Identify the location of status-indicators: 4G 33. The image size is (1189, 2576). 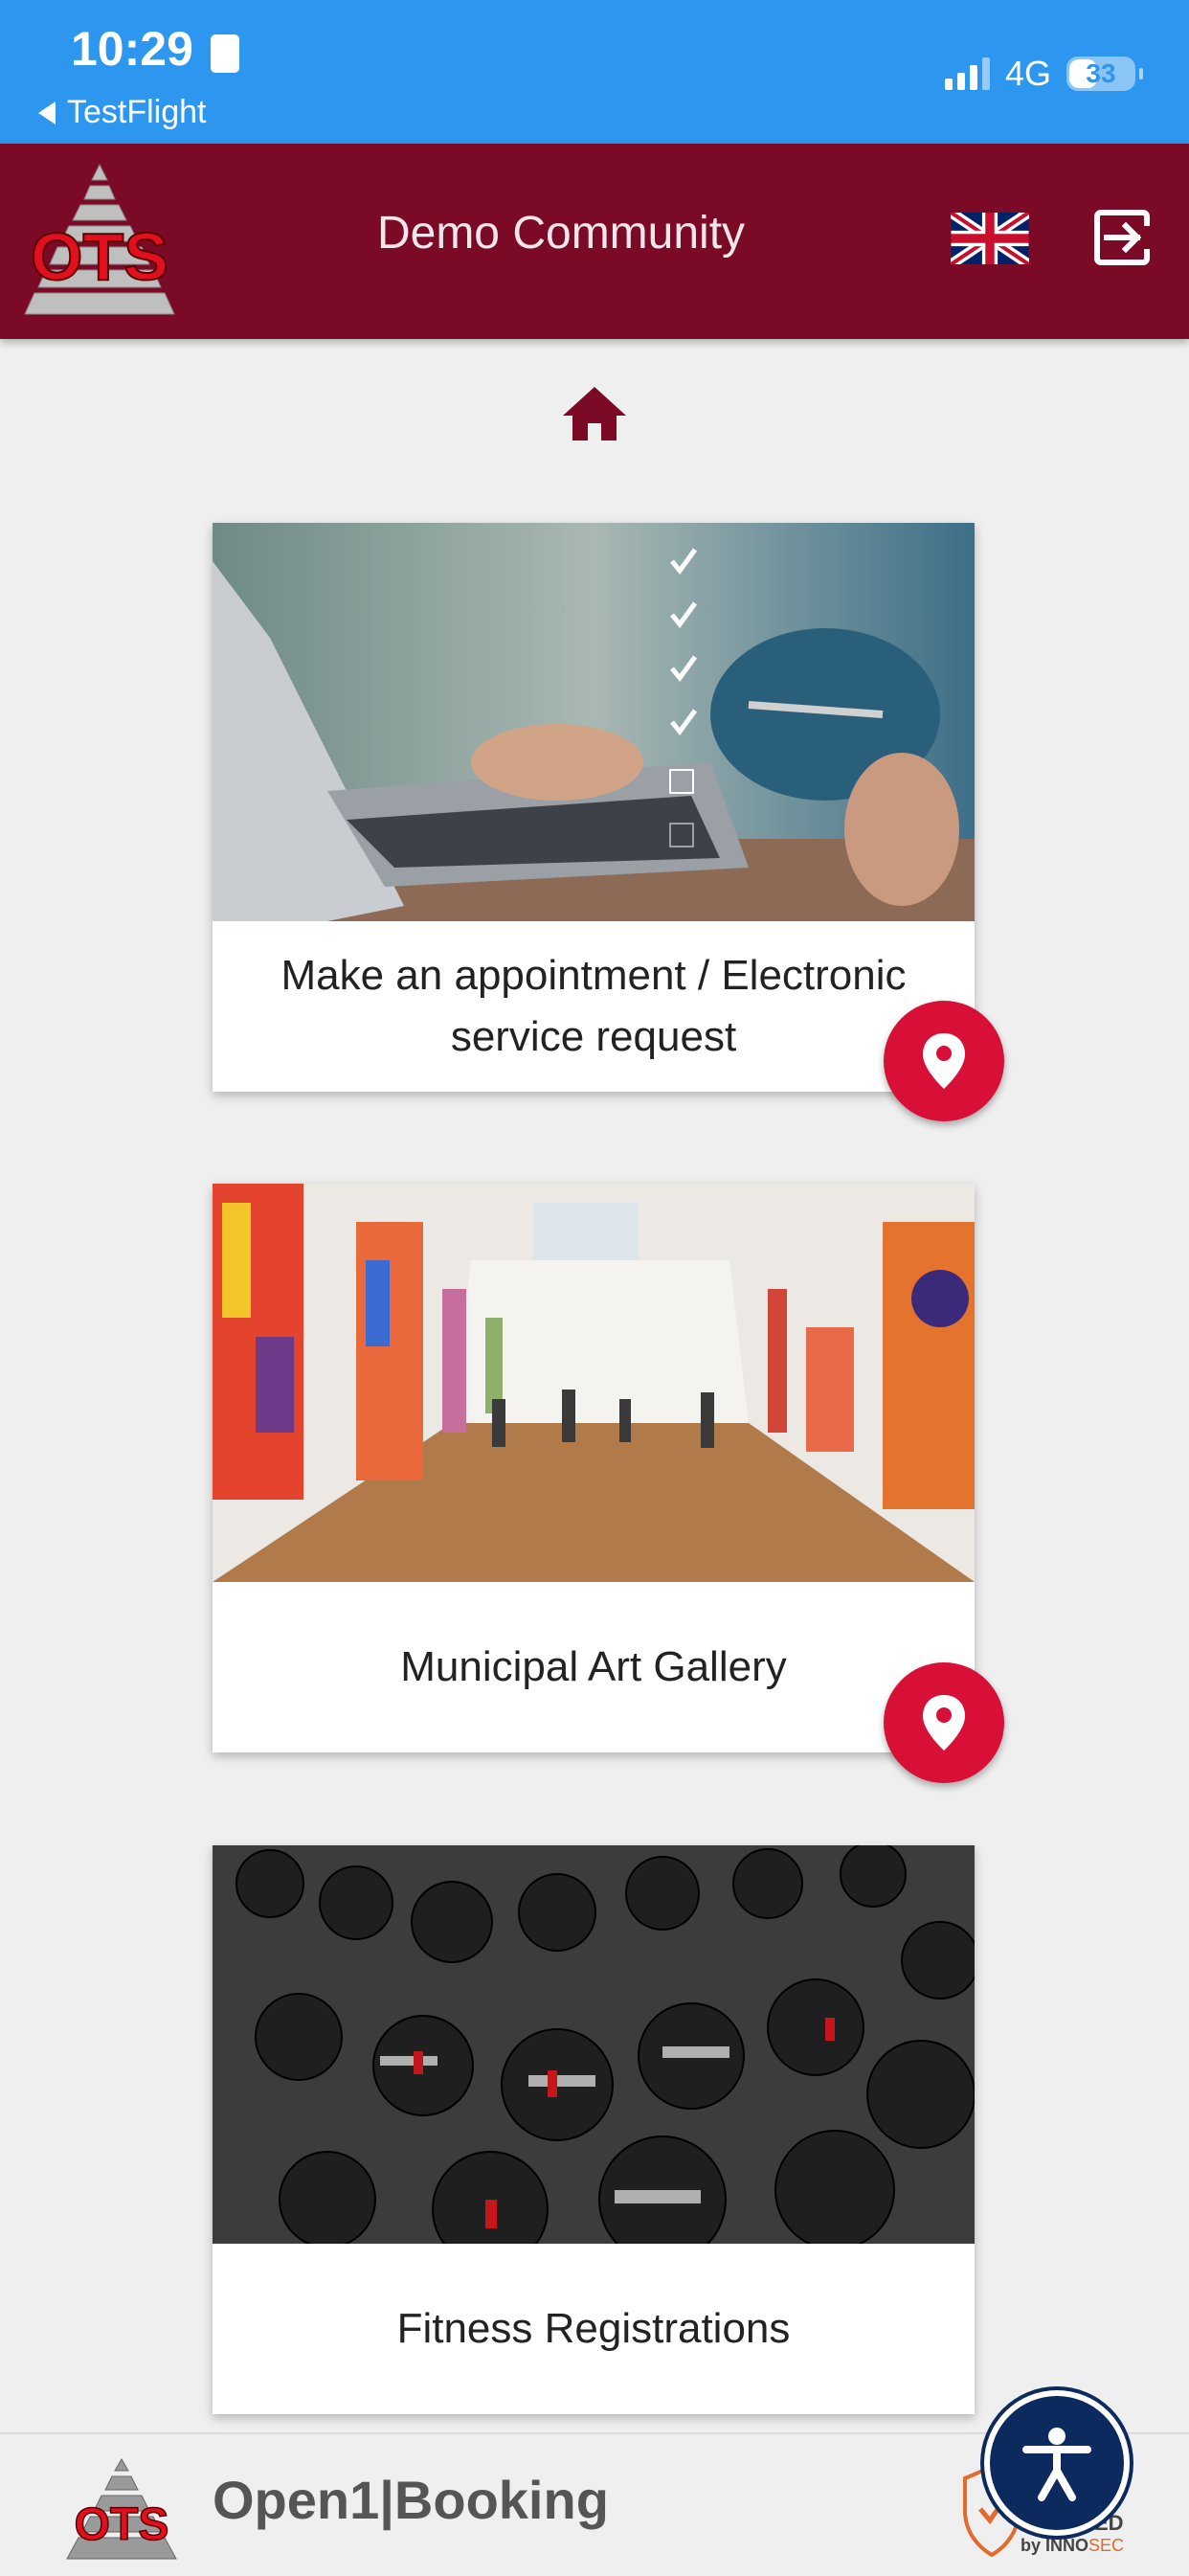
(1043, 74).